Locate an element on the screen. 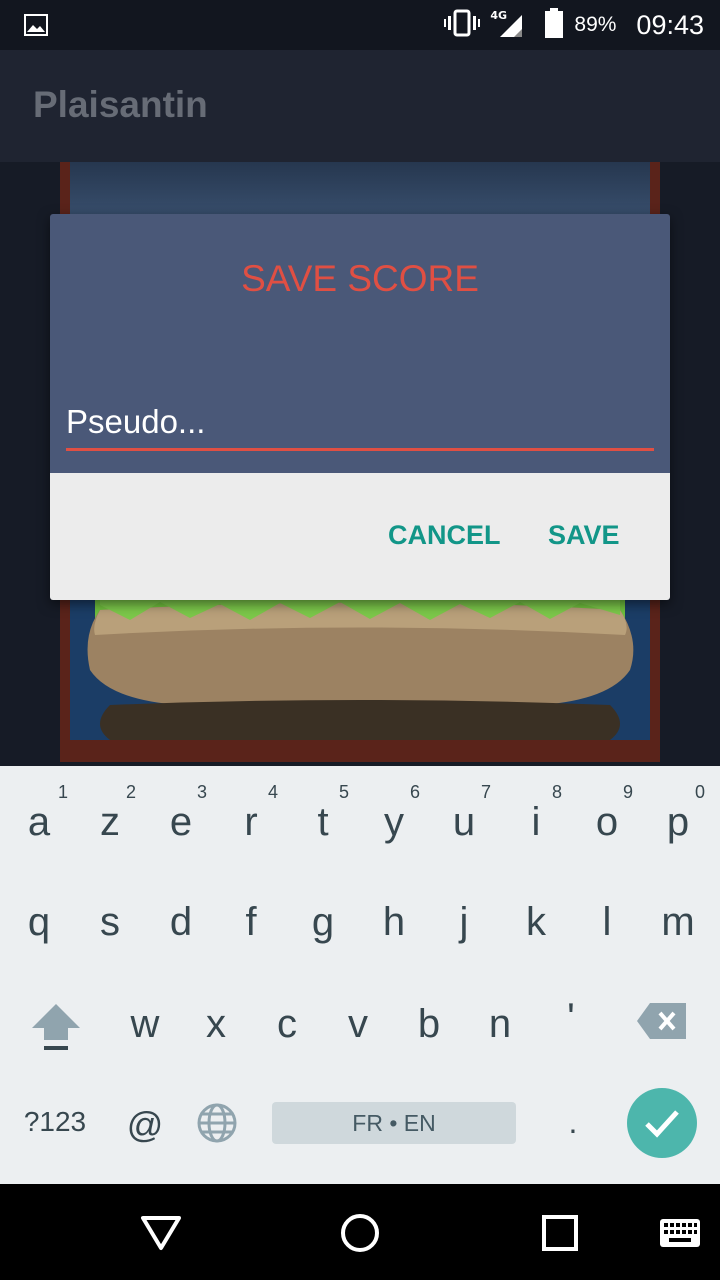 Image resolution: width=720 pixels, height=1280 pixels. globe-icon is located at coordinates (217, 1125).